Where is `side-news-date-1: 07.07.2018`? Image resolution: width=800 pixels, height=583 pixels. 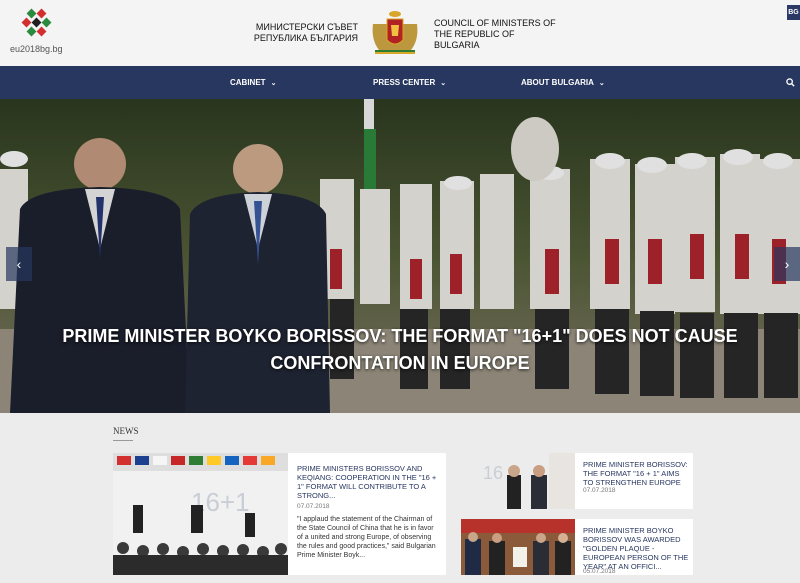
side-news-date-1: 07.07.2018 is located at coordinates (599, 490).